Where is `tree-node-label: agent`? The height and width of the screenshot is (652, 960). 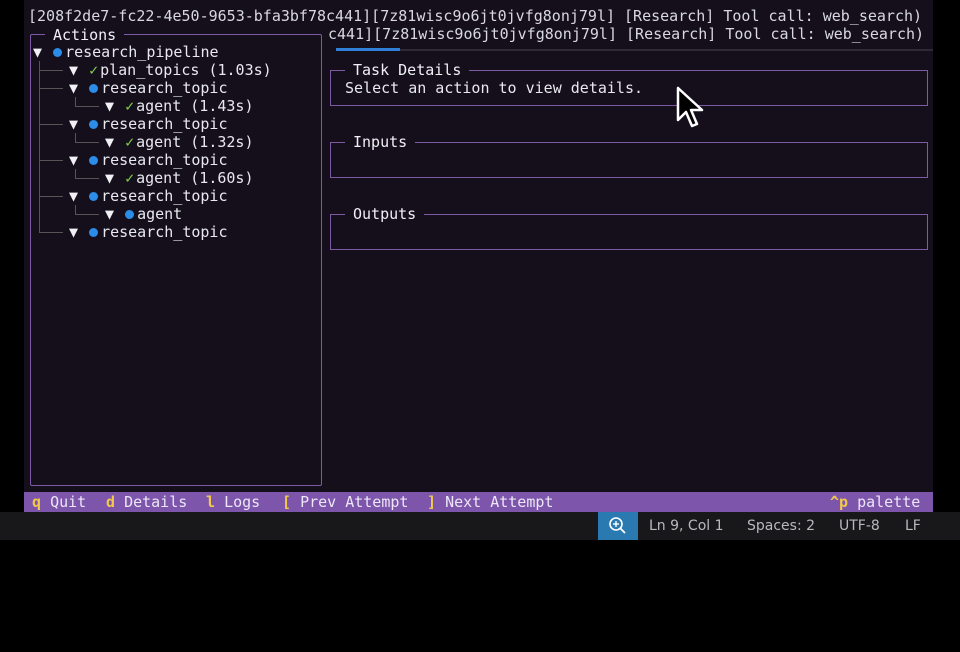
tree-node-label: agent is located at coordinates (160, 214).